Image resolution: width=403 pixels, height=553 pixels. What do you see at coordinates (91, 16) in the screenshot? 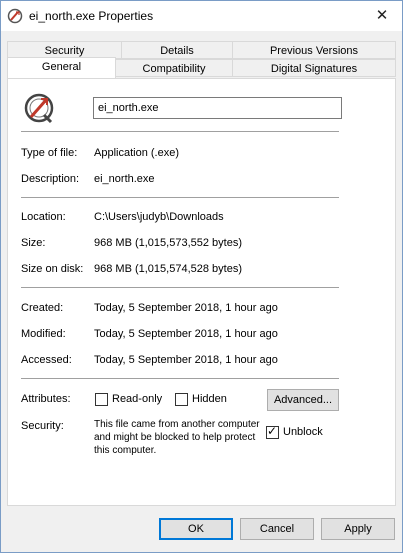
I see `window-title: ei_north.exe Properties` at bounding box center [91, 16].